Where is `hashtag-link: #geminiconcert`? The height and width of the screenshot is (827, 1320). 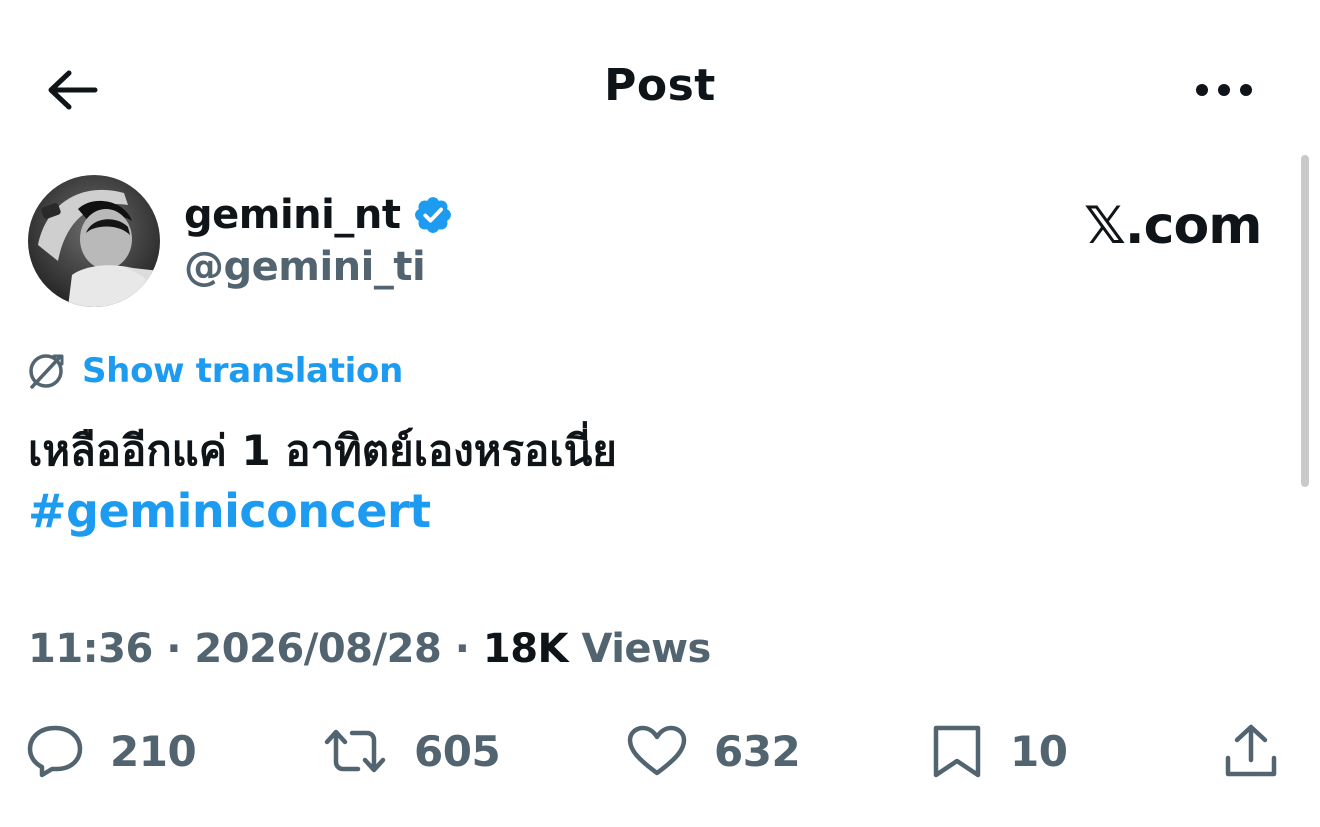
hashtag-link: #geminiconcert is located at coordinates (229, 511).